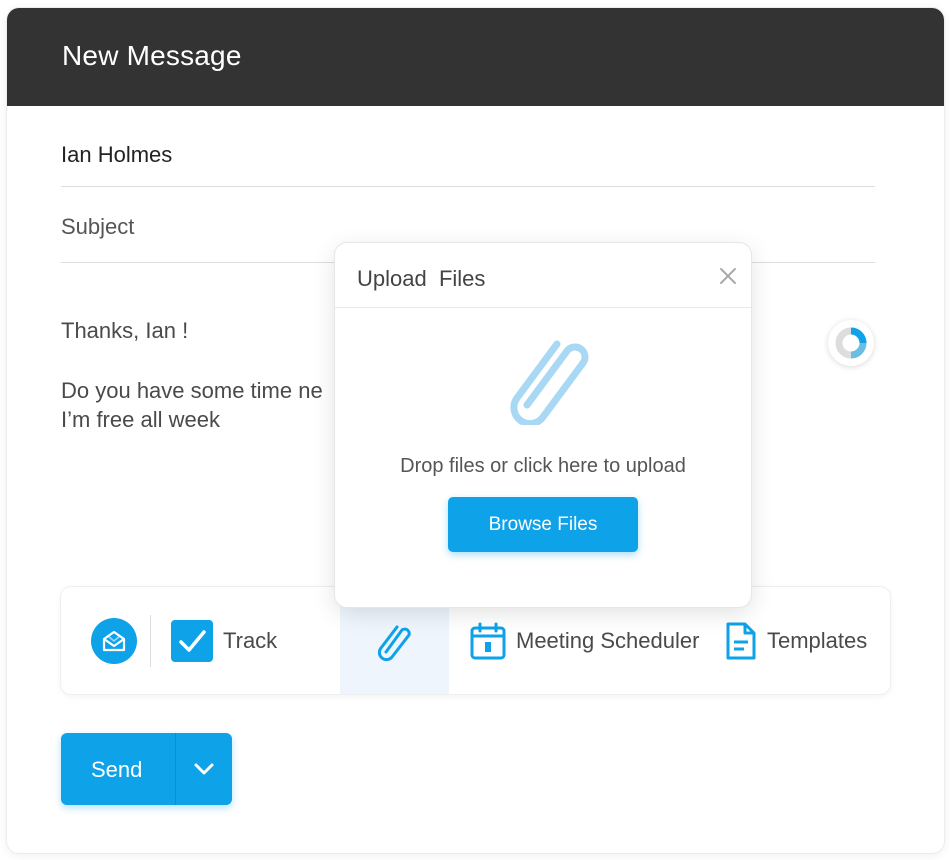 The width and height of the screenshot is (951, 860). Describe the element at coordinates (543, 307) in the screenshot. I see `dialog-separator` at that location.